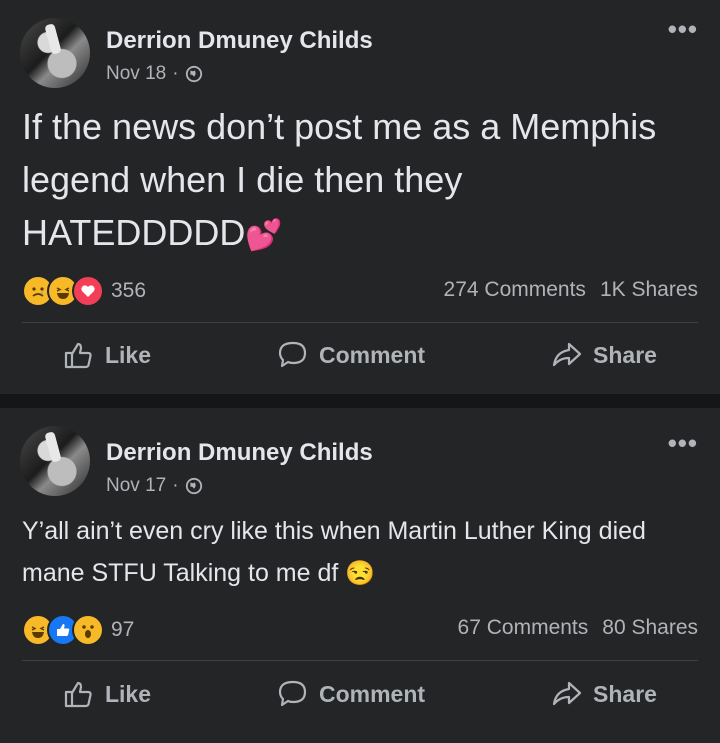 The width and height of the screenshot is (720, 743). I want to click on reactions-summary: 356, so click(84, 291).